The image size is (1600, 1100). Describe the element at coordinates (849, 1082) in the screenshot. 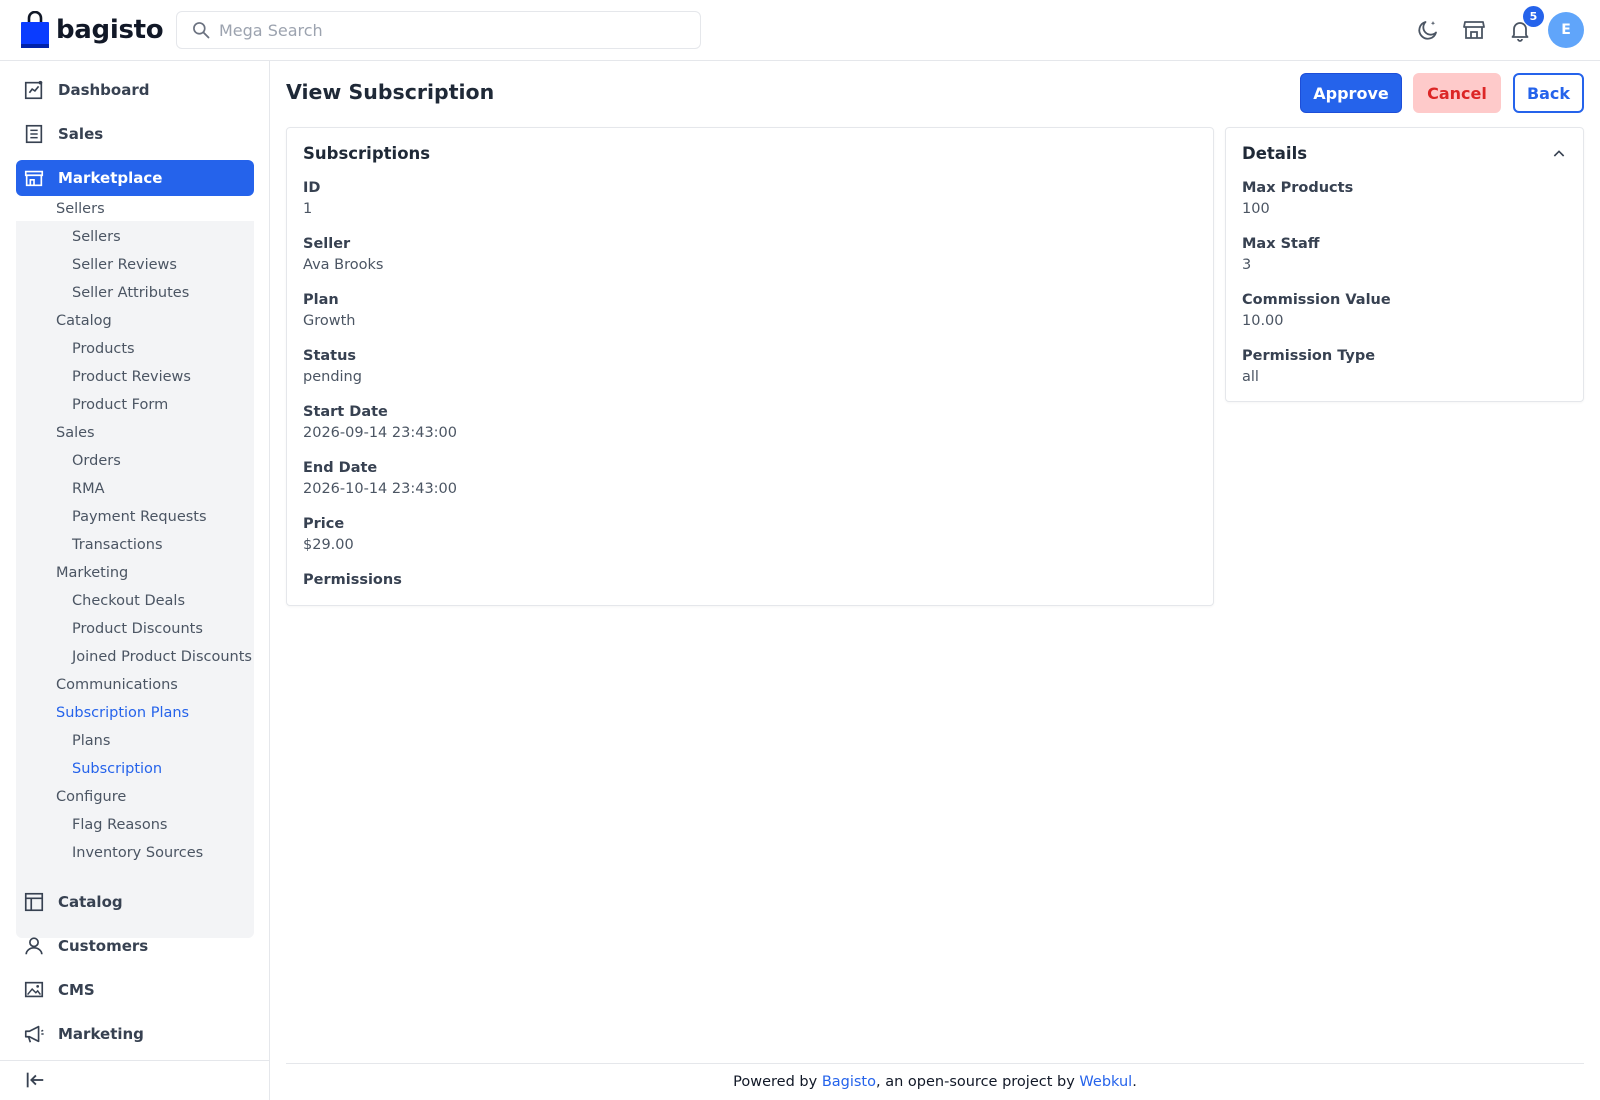

I see `bagisto-link: Bagisto` at that location.